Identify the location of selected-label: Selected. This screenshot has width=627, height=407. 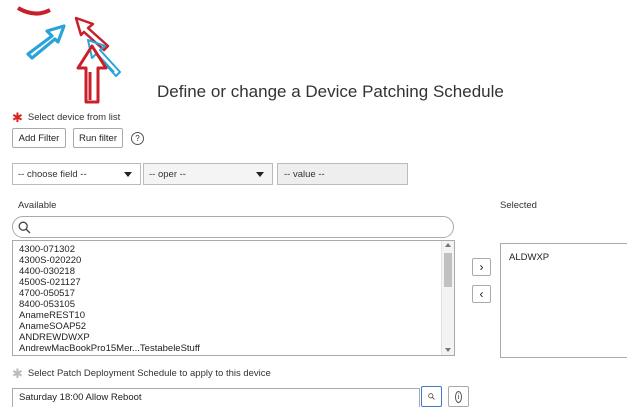
(518, 205).